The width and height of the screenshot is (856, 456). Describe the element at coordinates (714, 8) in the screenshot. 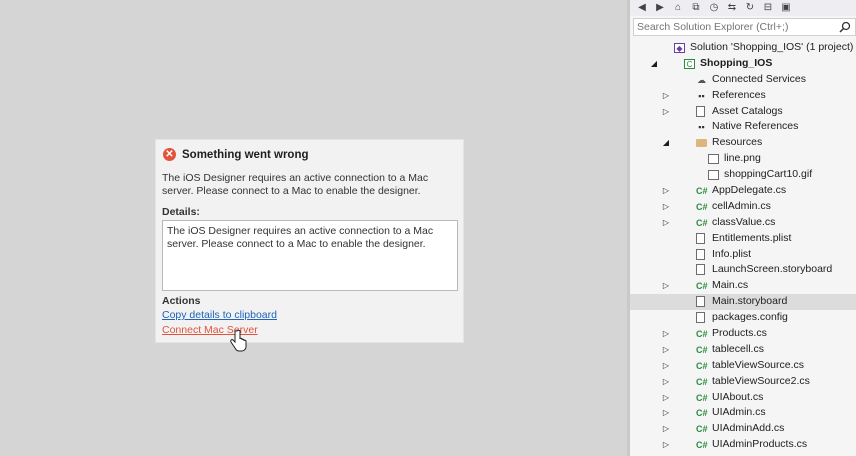

I see `history-icon: ◷` at that location.